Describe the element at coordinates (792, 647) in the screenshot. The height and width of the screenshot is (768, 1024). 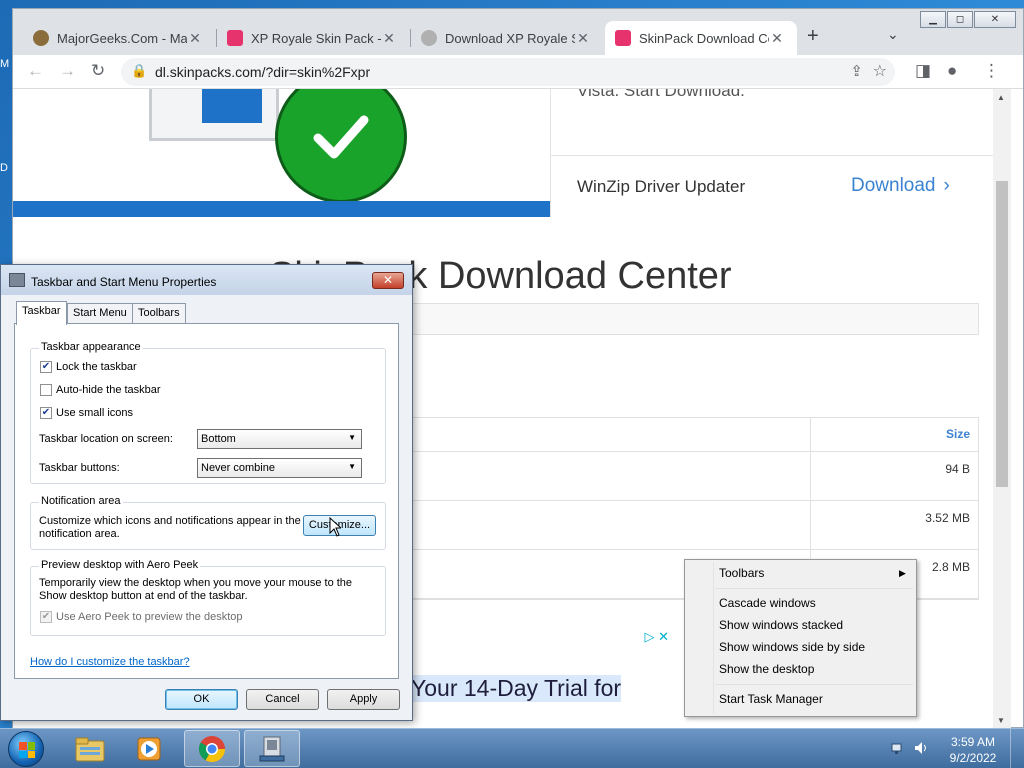
I see `menu-item-side-by-side: Show windows side by side` at that location.